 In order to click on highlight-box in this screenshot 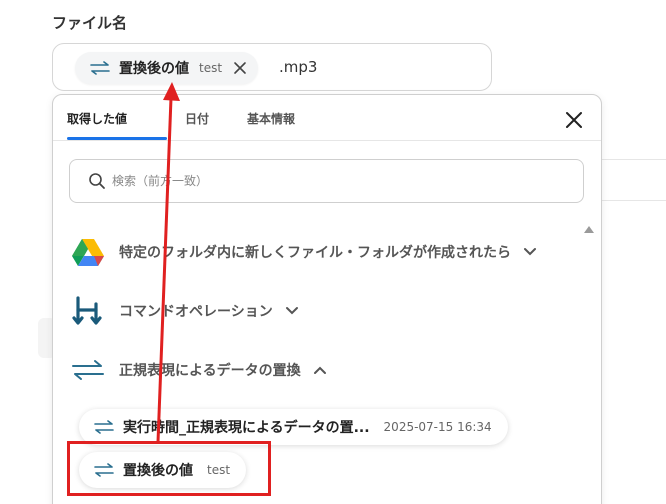, I will do `click(169, 468)`.